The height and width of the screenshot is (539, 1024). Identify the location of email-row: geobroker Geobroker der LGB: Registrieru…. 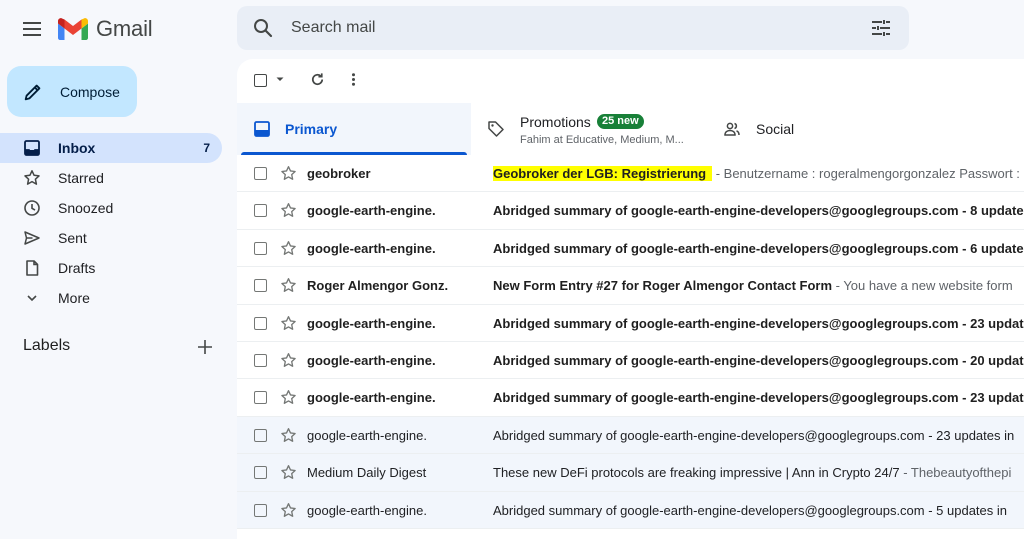
(630, 174).